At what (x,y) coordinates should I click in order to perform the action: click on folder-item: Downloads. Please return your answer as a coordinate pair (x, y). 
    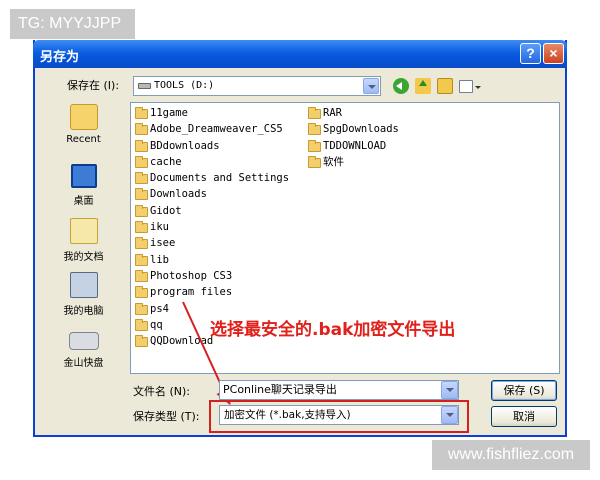
    Looking at the image, I should click on (211, 194).